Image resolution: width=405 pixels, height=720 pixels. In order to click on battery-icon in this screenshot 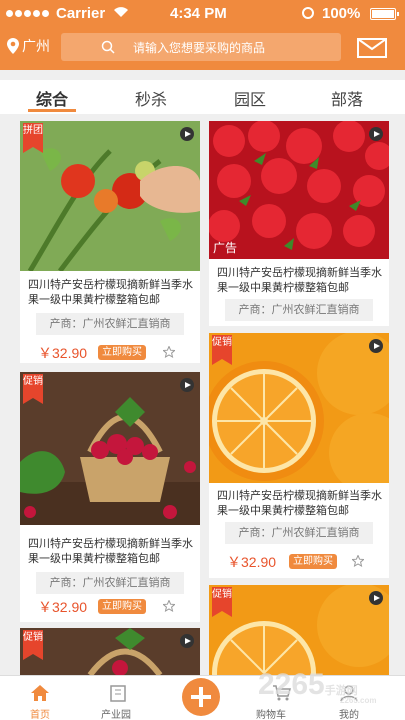, I will do `click(384, 14)`.